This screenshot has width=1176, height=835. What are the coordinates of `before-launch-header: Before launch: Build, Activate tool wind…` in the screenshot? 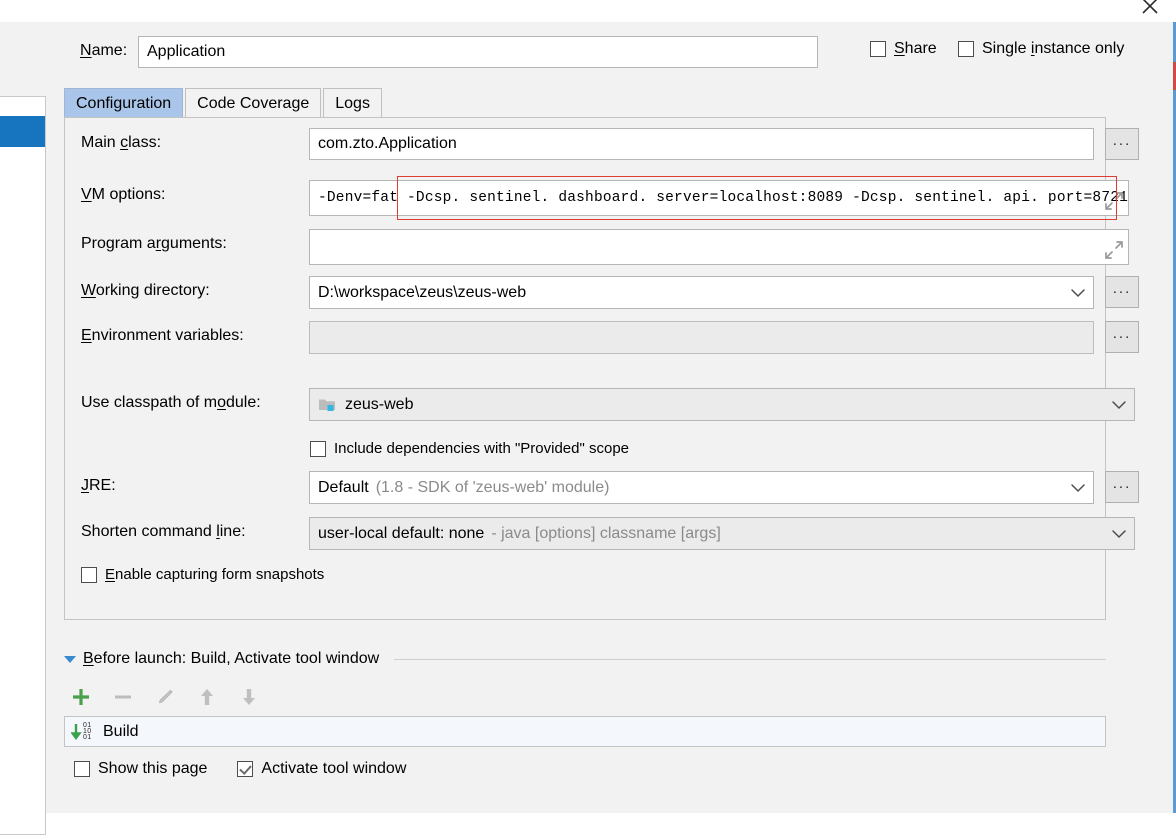 It's located at (585, 659).